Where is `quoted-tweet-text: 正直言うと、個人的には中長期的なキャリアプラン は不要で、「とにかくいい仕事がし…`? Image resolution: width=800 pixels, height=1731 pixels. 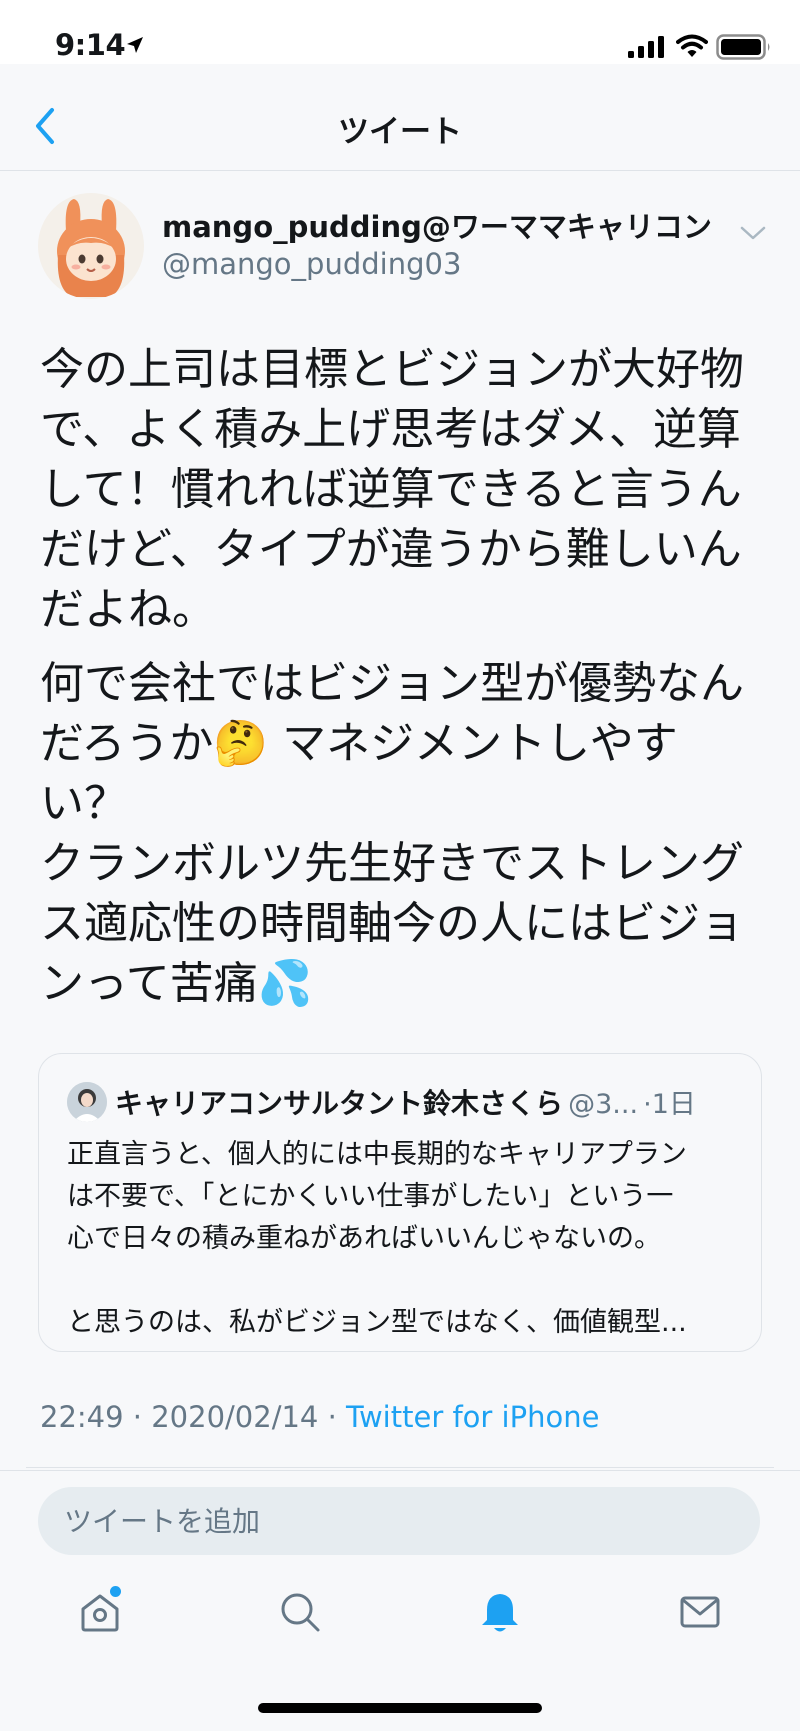 quoted-tweet-text: 正直言うと、個人的には中長期的なキャリアプラン は不要で、「とにかくいい仕事がし… is located at coordinates (377, 1238).